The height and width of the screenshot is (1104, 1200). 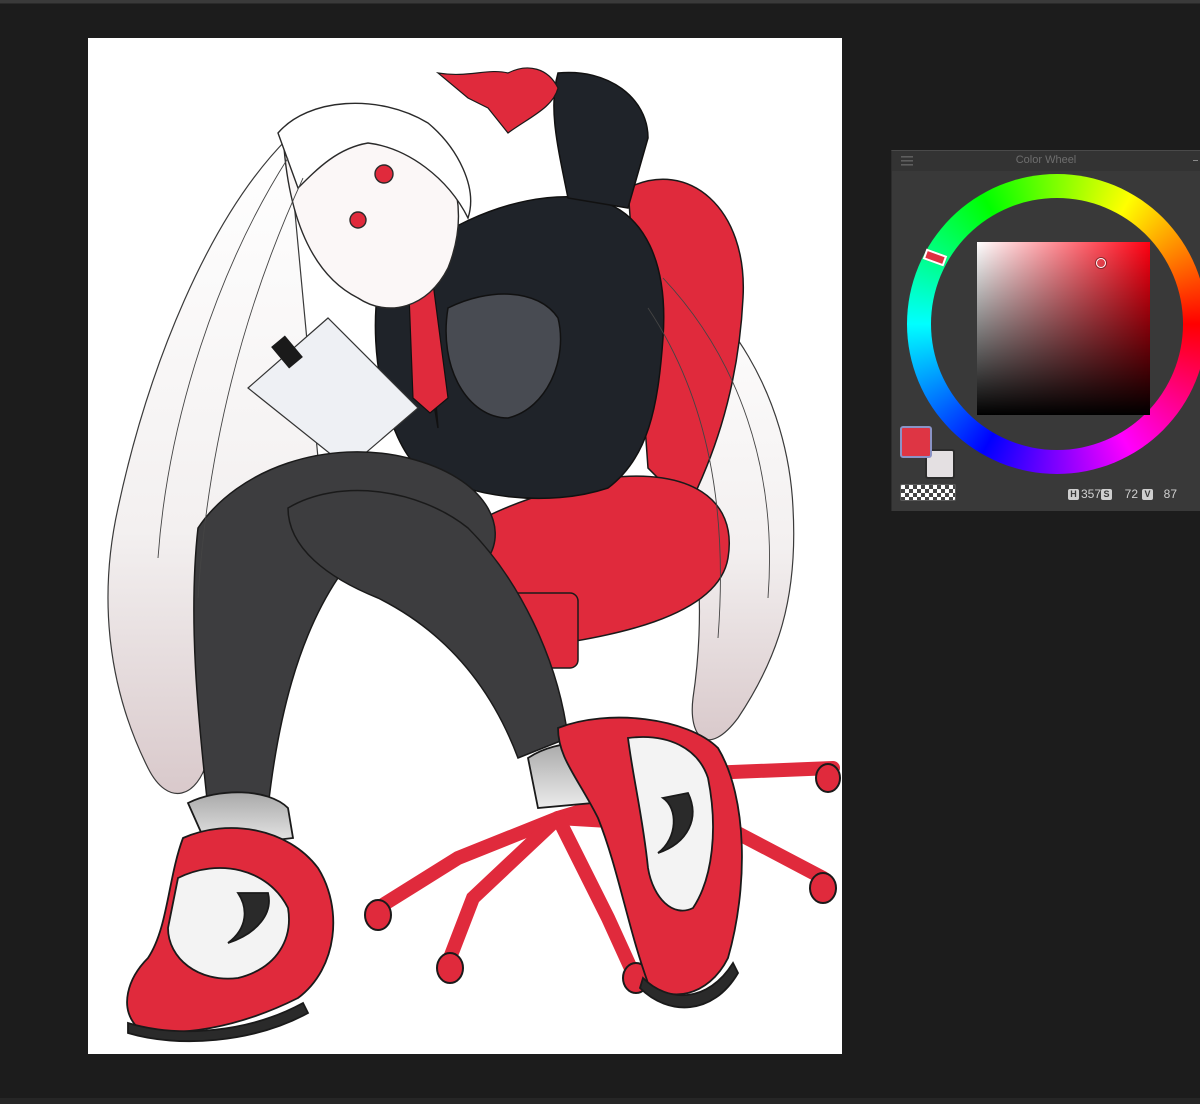 What do you see at coordinates (1170, 494) in the screenshot?
I see `value-value: 87` at bounding box center [1170, 494].